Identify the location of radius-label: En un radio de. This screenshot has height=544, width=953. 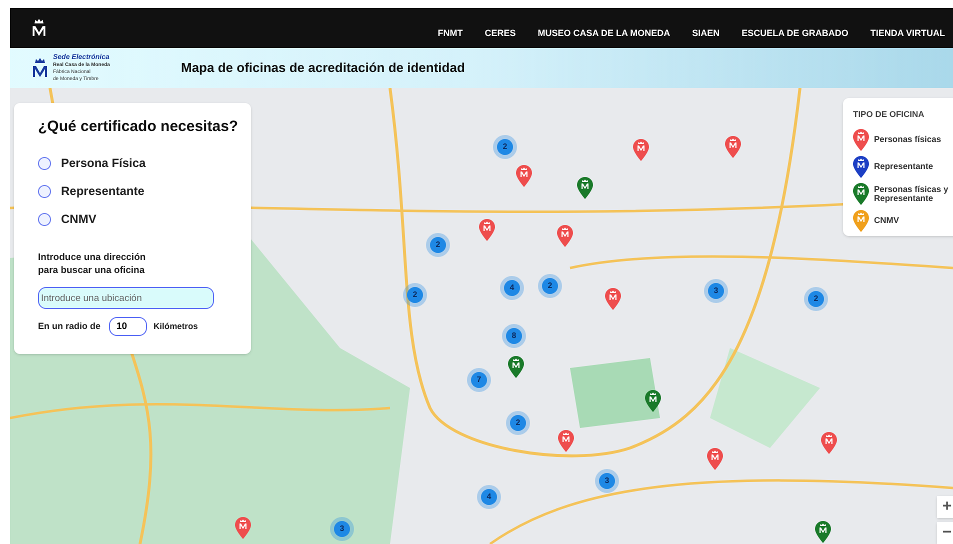
(69, 326).